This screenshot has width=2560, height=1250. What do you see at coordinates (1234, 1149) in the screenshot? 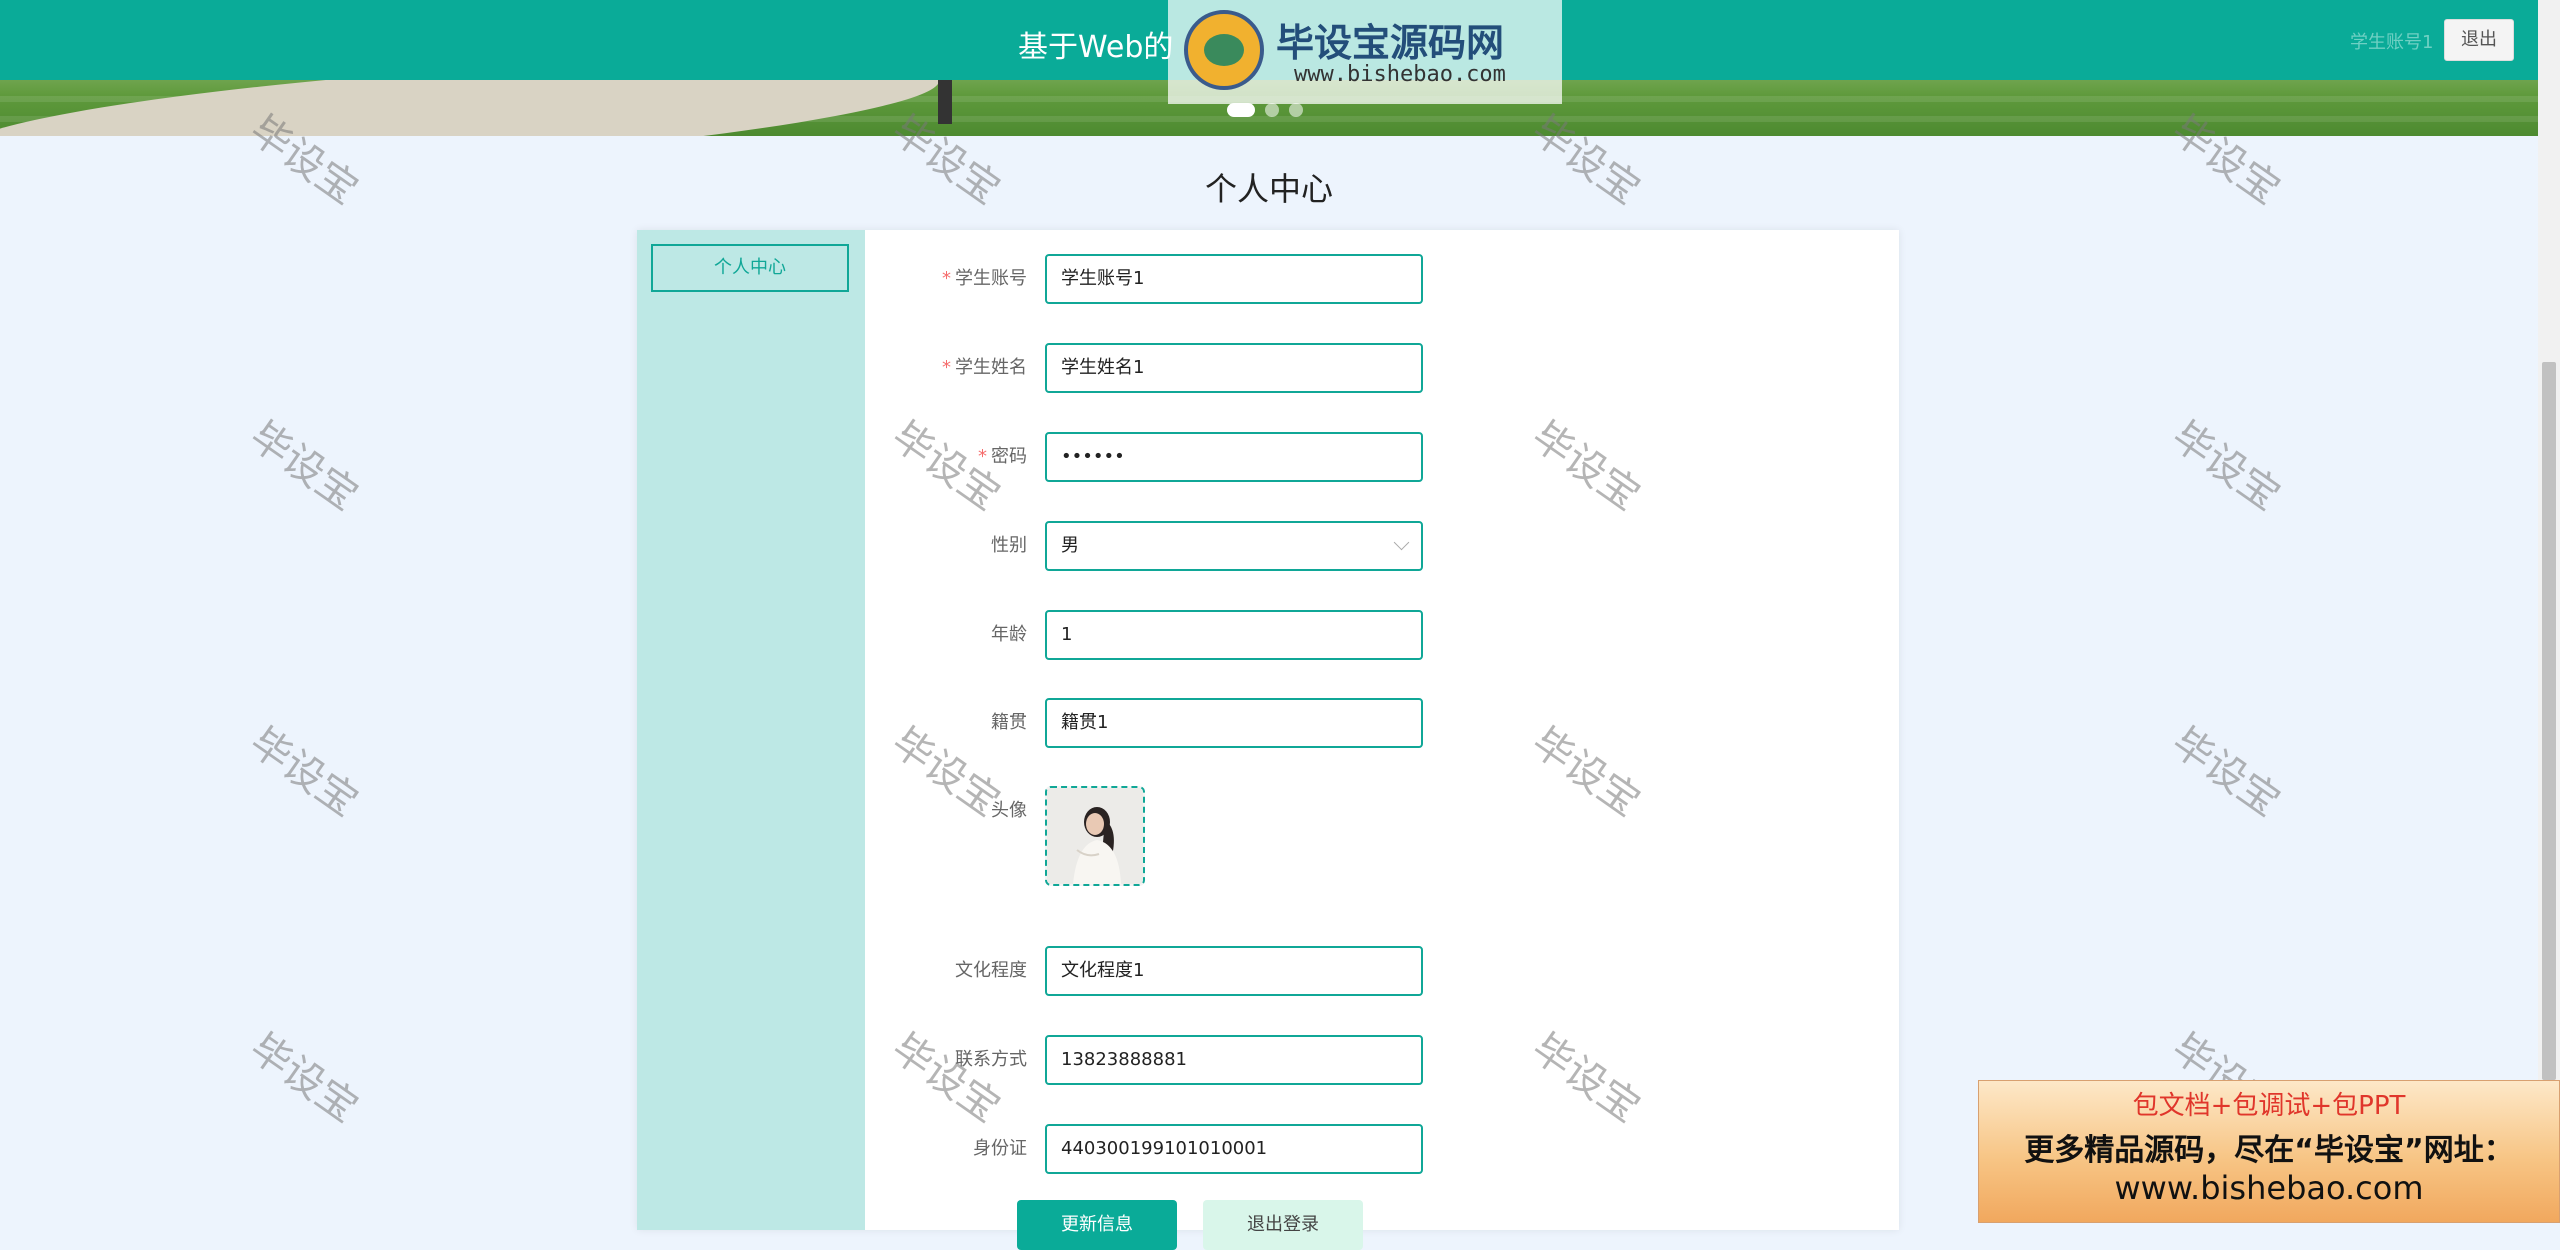
I see `id-card-input: 440300199101010001` at bounding box center [1234, 1149].